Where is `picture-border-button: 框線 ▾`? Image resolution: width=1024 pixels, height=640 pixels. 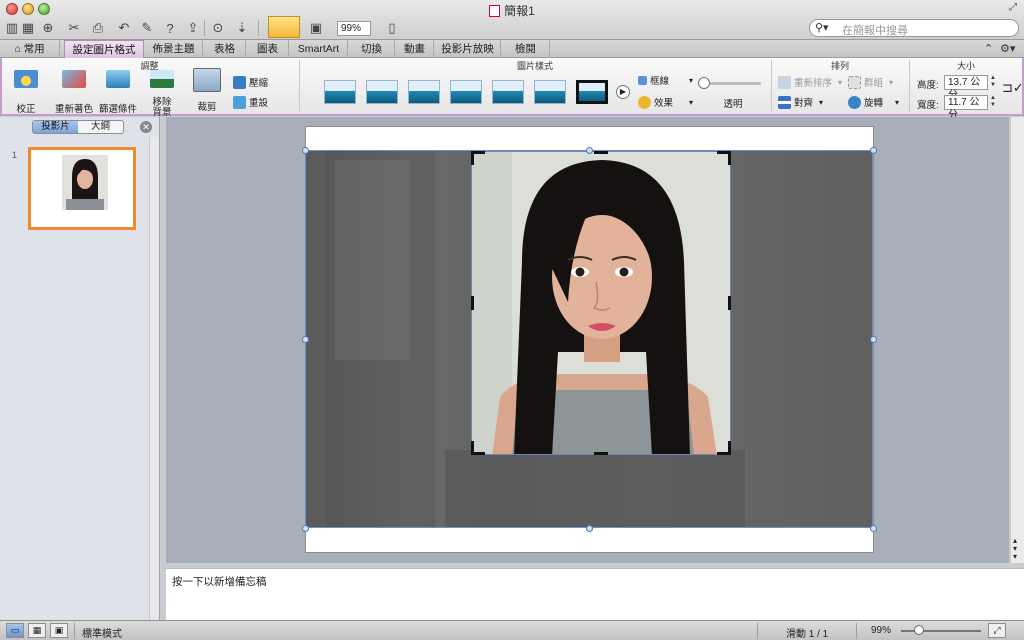
picture-border-button: 框線 ▾ is located at coordinates (665, 80).